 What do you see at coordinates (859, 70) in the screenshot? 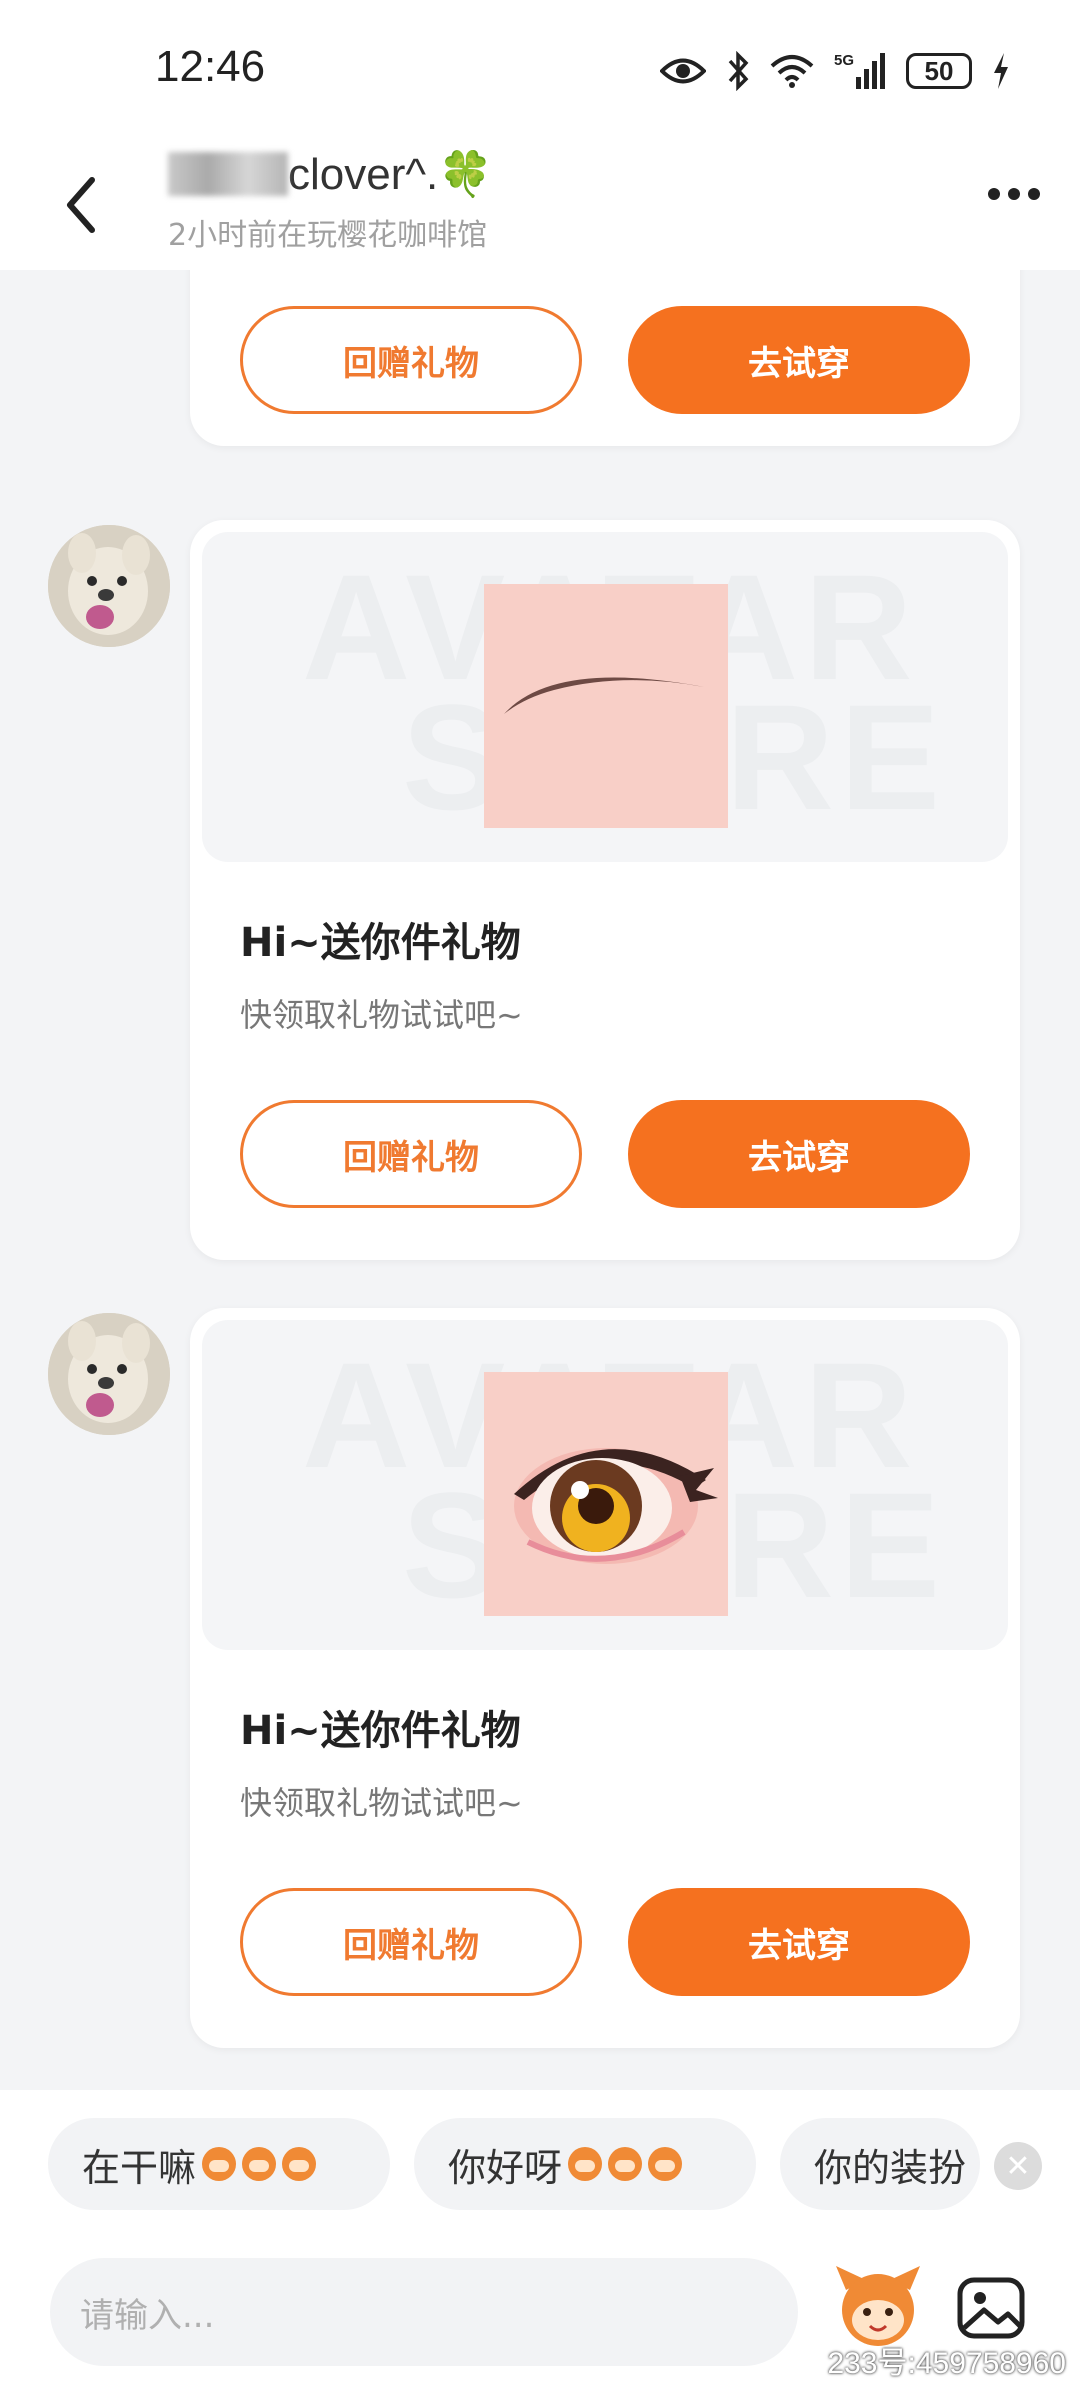
I see `signal-5g-icon: 5G` at bounding box center [859, 70].